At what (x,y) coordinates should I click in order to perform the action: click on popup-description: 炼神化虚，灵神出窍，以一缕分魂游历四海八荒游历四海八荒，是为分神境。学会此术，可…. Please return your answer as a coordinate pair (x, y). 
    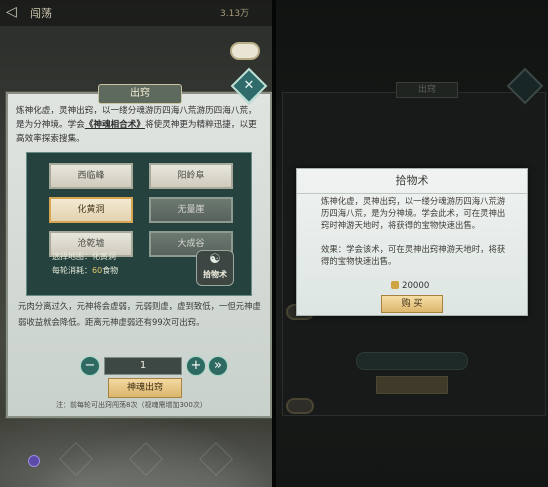
    Looking at the image, I should click on (413, 213).